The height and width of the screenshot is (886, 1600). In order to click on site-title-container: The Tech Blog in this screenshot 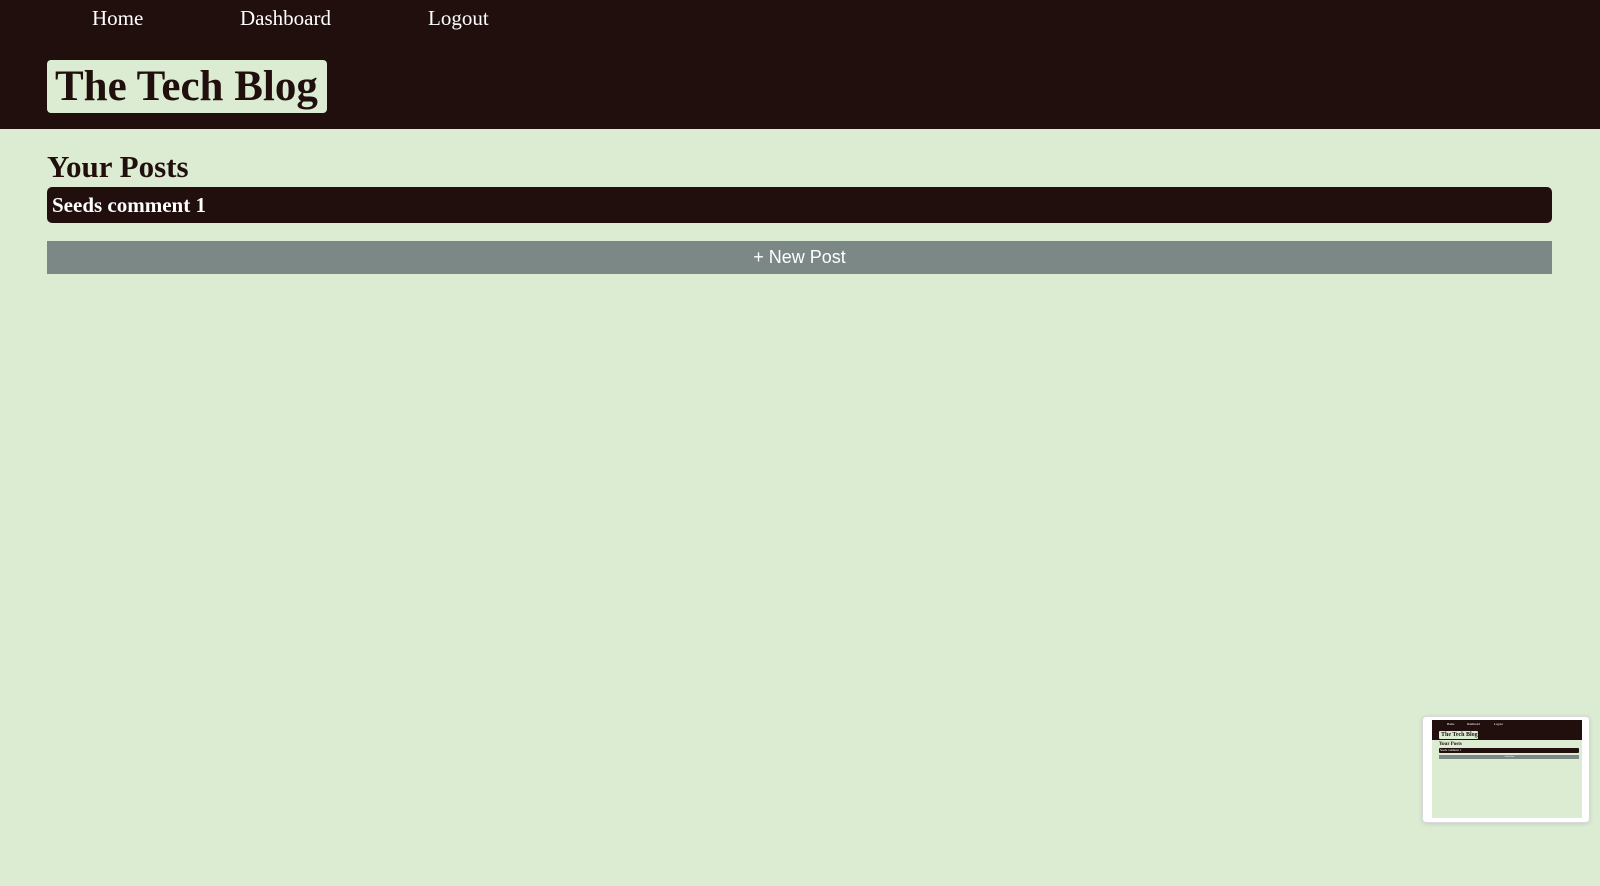, I will do `click(187, 86)`.